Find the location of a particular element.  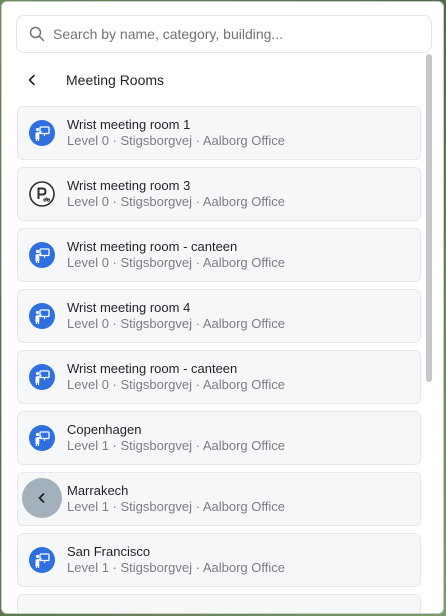

list-header: Meeting Rooms is located at coordinates (216, 80).